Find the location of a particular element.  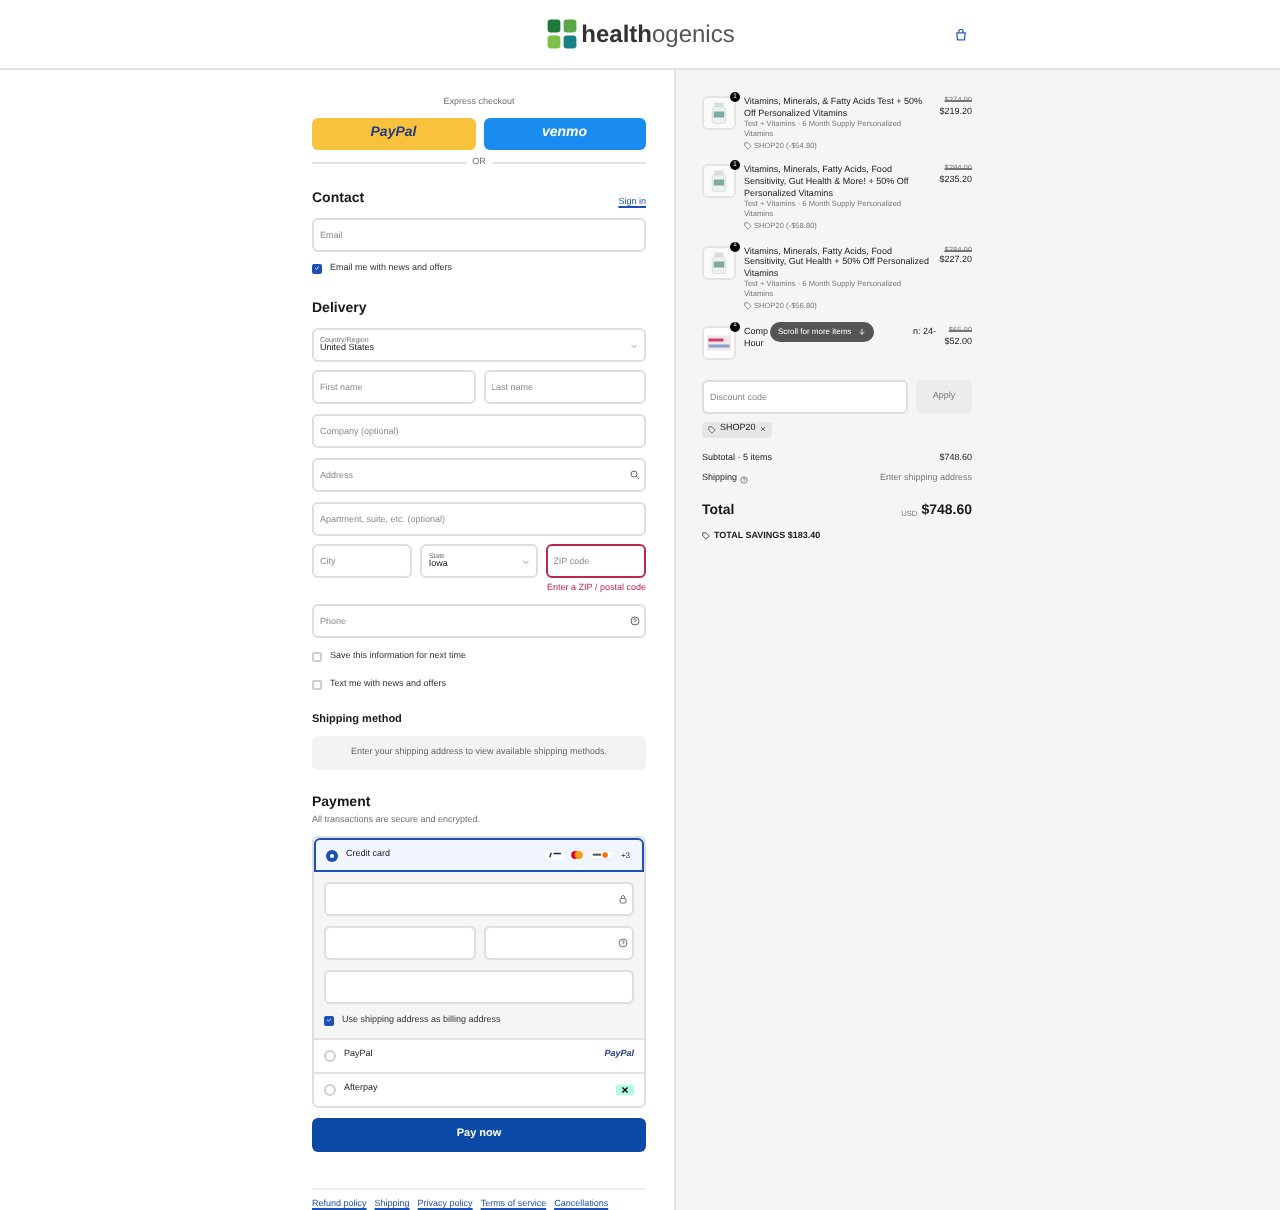

down-arrow-icon is located at coordinates (861, 331).